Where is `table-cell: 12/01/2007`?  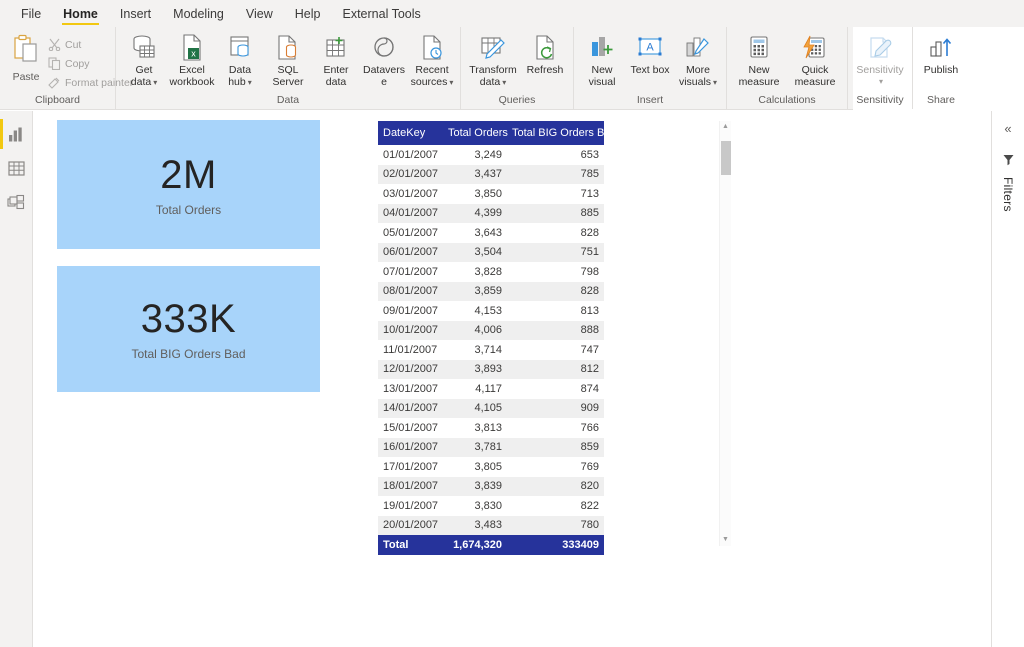
table-cell: 12/01/2007 is located at coordinates (410, 369).